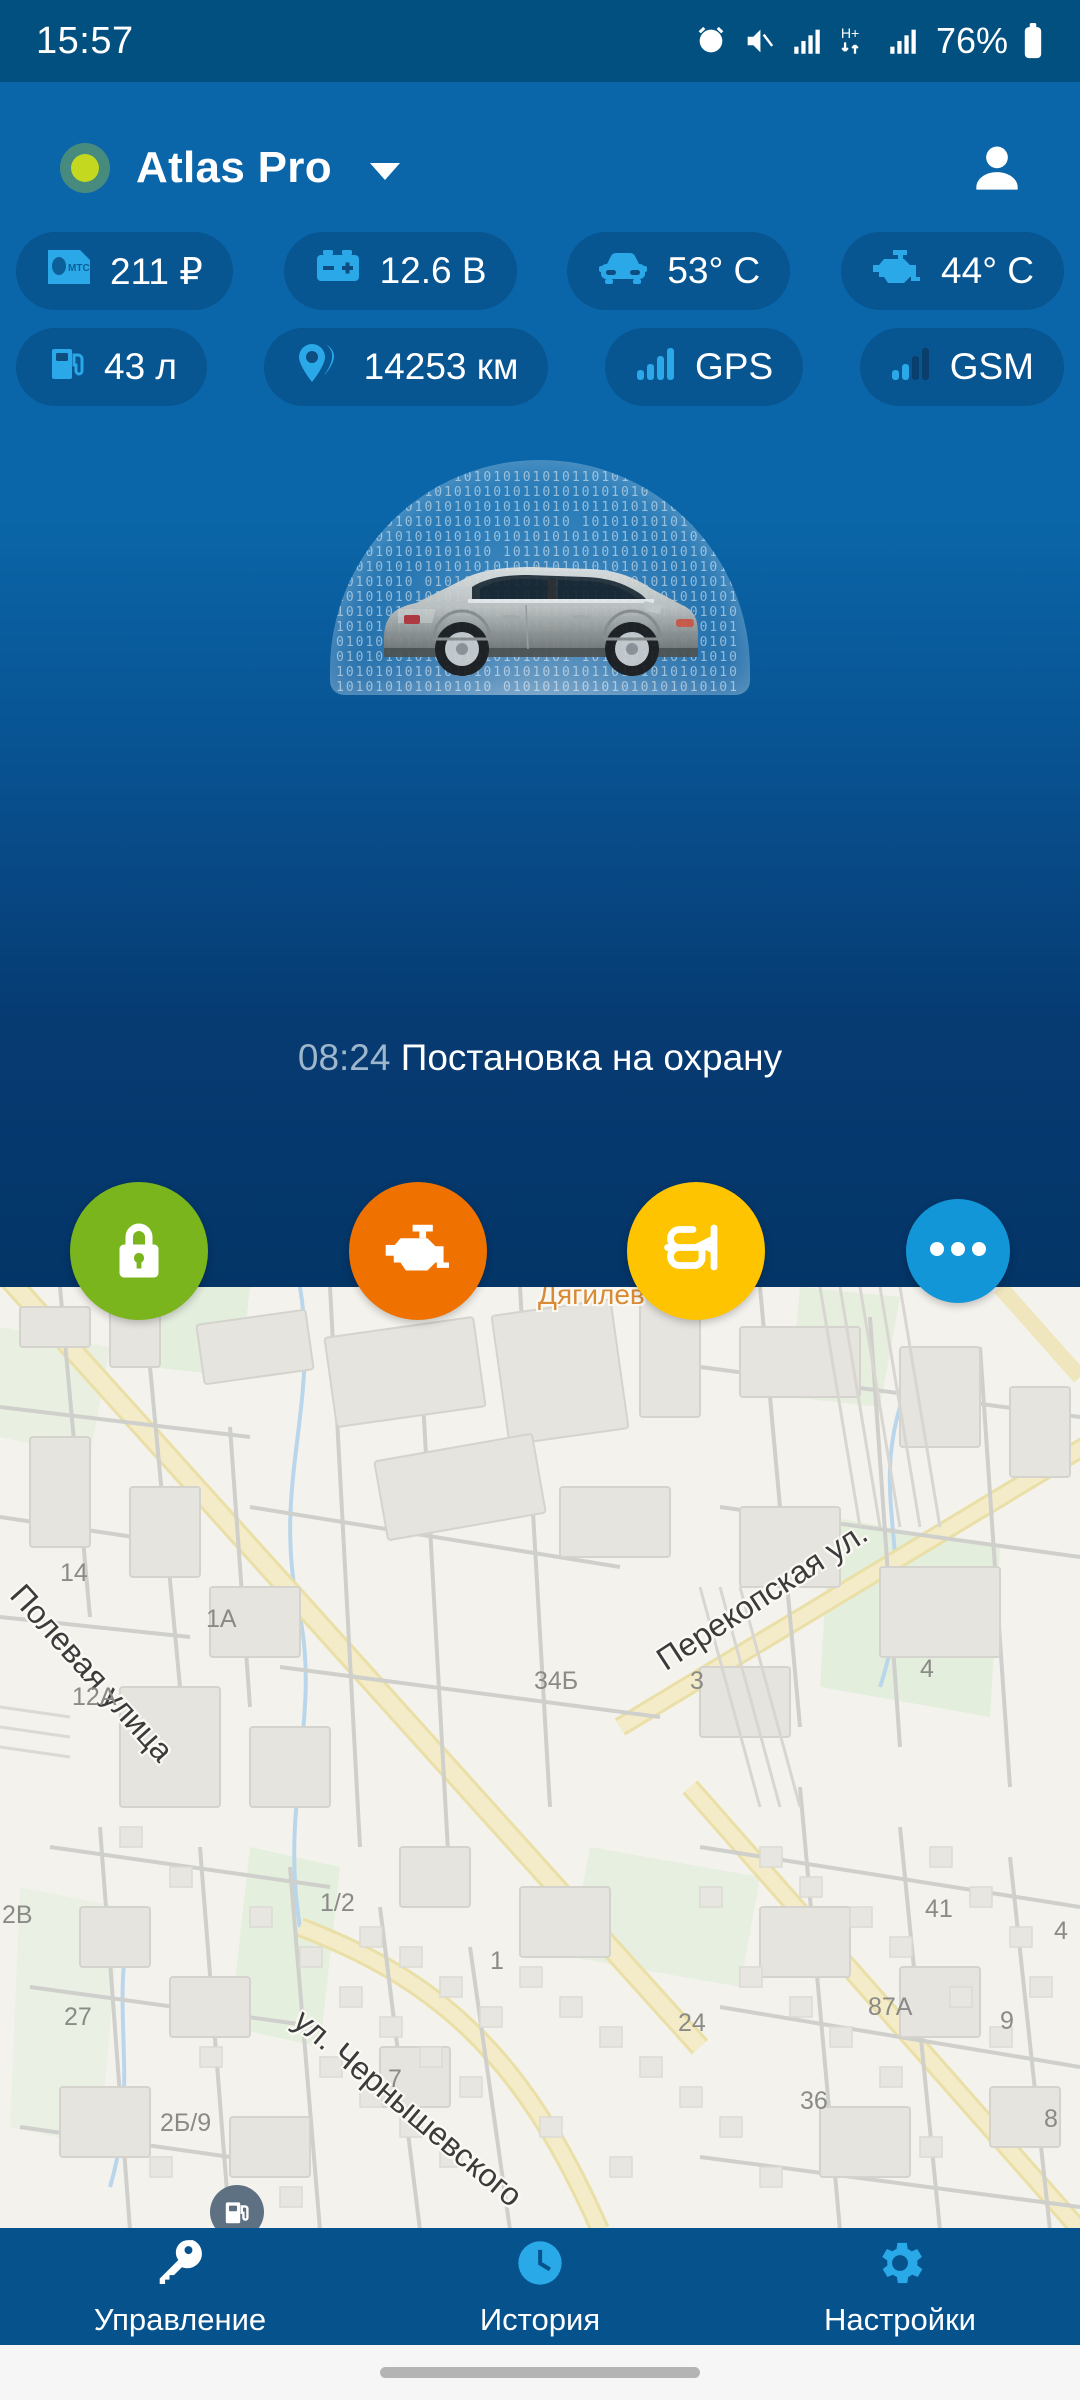 This screenshot has height=2400, width=1080. I want to click on chip-gsm-value: GSM, so click(991, 366).